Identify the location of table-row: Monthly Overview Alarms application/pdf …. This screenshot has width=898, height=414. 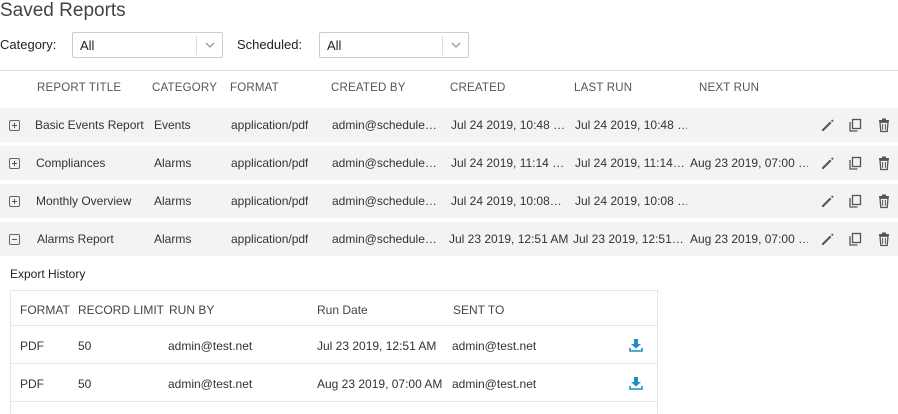
(449, 201).